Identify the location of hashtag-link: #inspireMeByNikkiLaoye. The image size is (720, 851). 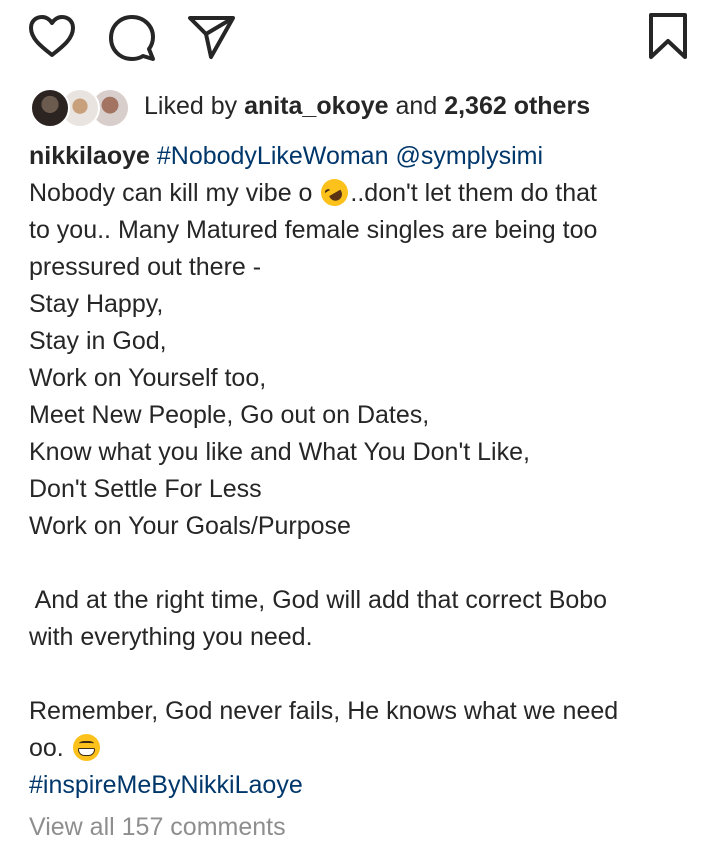
(166, 785).